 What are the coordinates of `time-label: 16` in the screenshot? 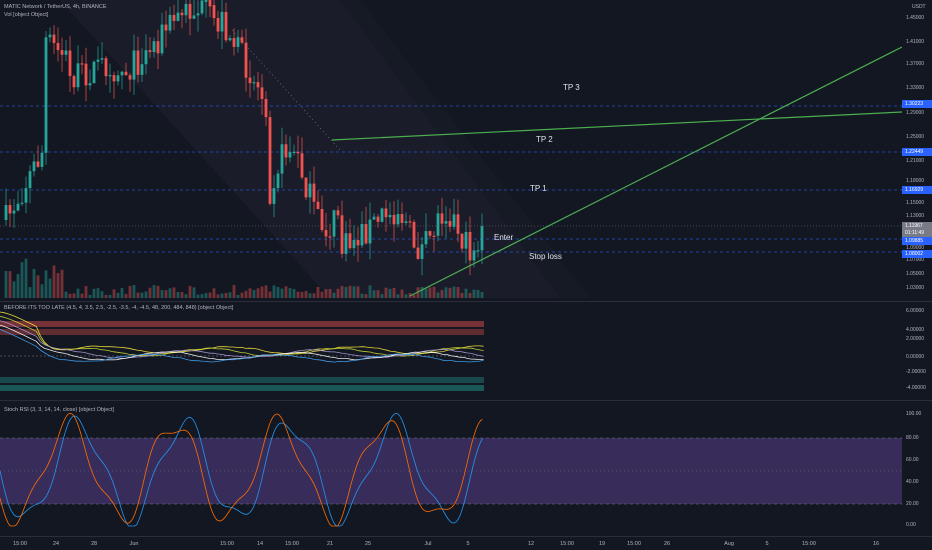 It's located at (876, 544).